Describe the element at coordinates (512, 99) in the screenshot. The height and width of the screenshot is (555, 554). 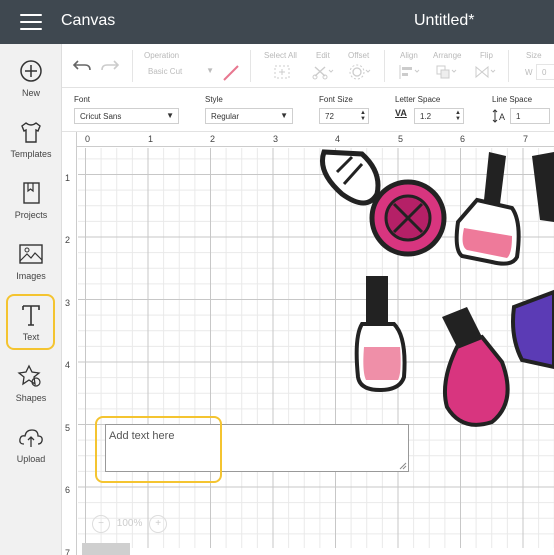
I see `line-space-label: Line Space` at that location.